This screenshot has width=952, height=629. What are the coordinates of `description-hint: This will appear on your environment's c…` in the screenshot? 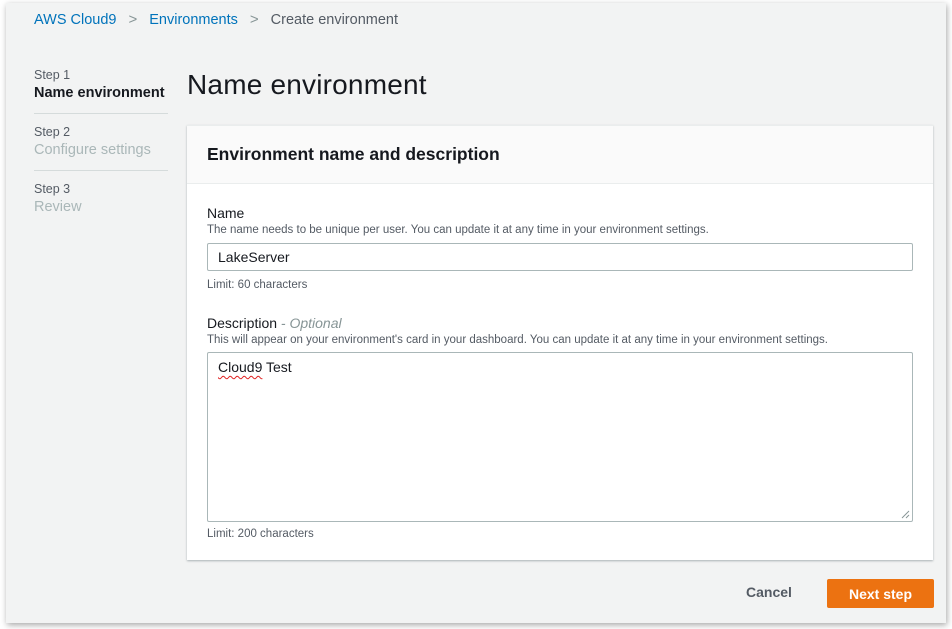 It's located at (517, 340).